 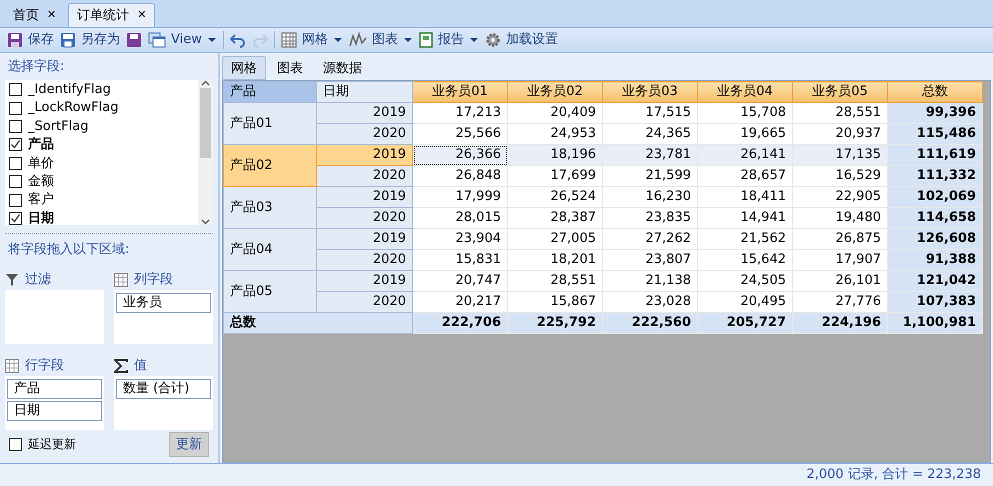 What do you see at coordinates (163, 303) in the screenshot?
I see `field-chip: 业务员` at bounding box center [163, 303].